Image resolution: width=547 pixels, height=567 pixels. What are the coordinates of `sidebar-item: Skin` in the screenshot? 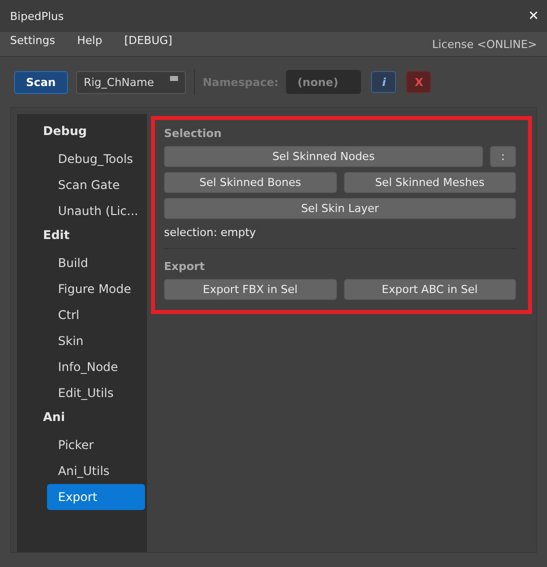 It's located at (82, 341).